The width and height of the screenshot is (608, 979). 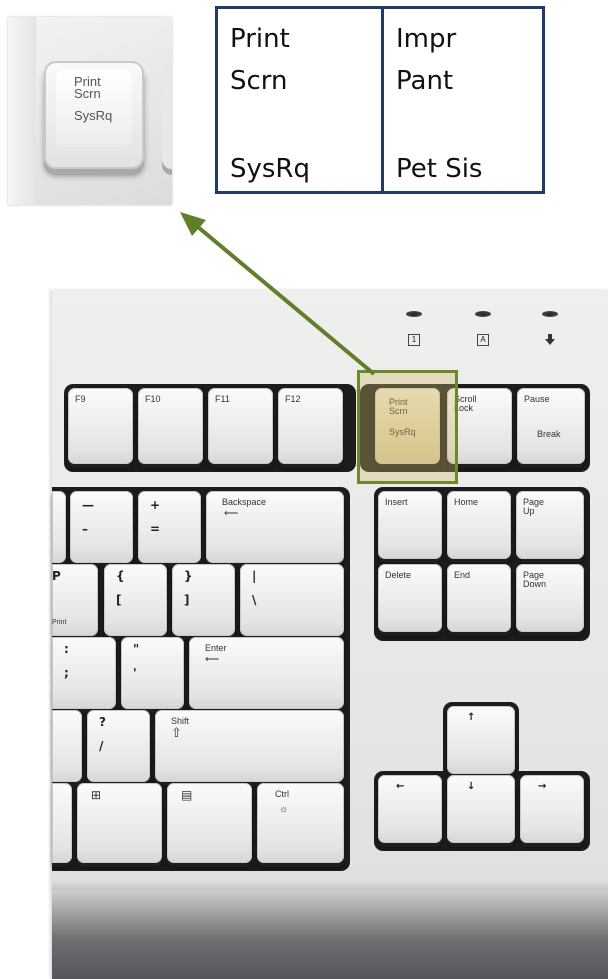 I want to click on pointer-arrow, so click(x=278, y=294).